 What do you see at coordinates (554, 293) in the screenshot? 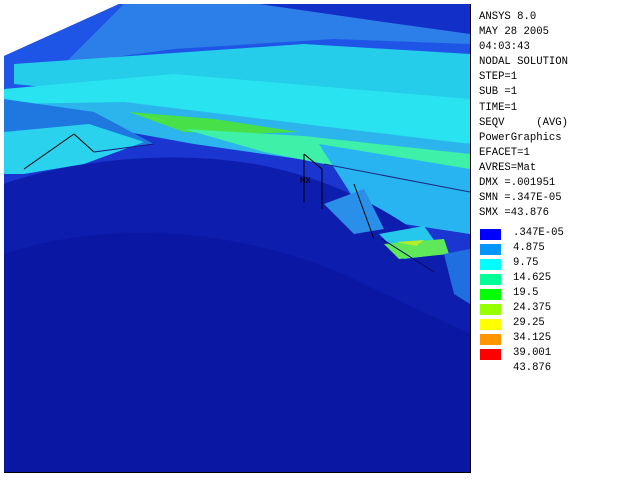
I see `legend-entry: 19.5` at bounding box center [554, 293].